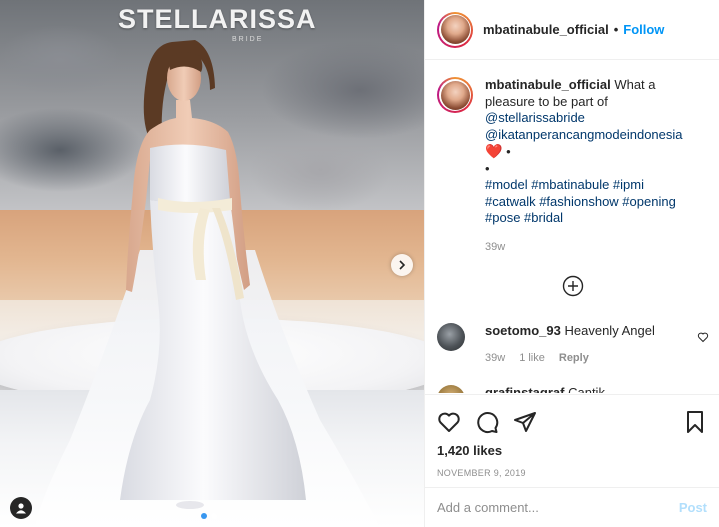  Describe the element at coordinates (524, 217) in the screenshot. I see `caption-hashtags: #pose #bridal` at that location.